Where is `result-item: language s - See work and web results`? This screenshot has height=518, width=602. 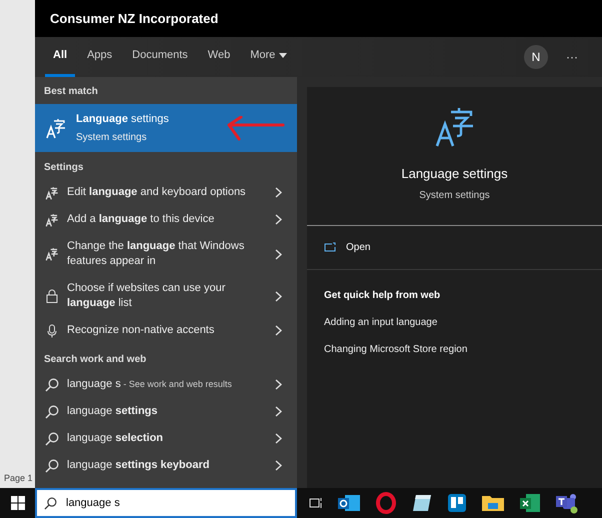 result-item: language s - See work and web results is located at coordinates (166, 384).